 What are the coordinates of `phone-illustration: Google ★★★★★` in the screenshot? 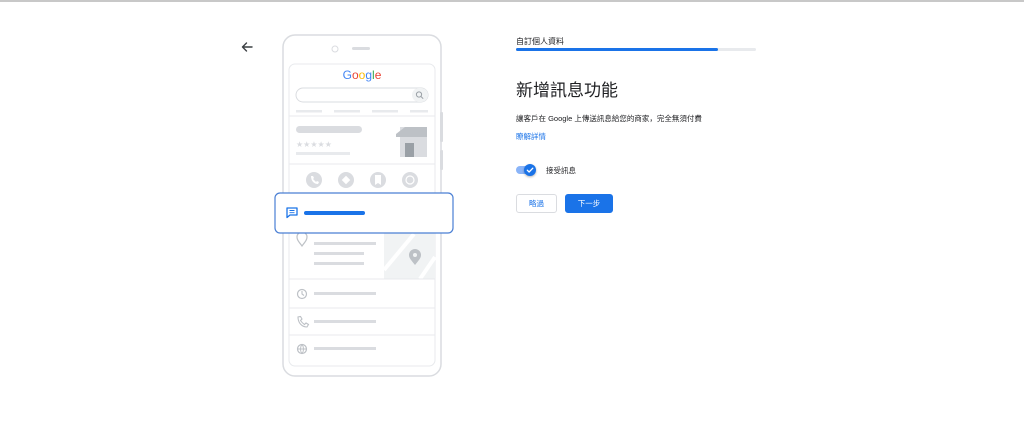 It's located at (364, 205).